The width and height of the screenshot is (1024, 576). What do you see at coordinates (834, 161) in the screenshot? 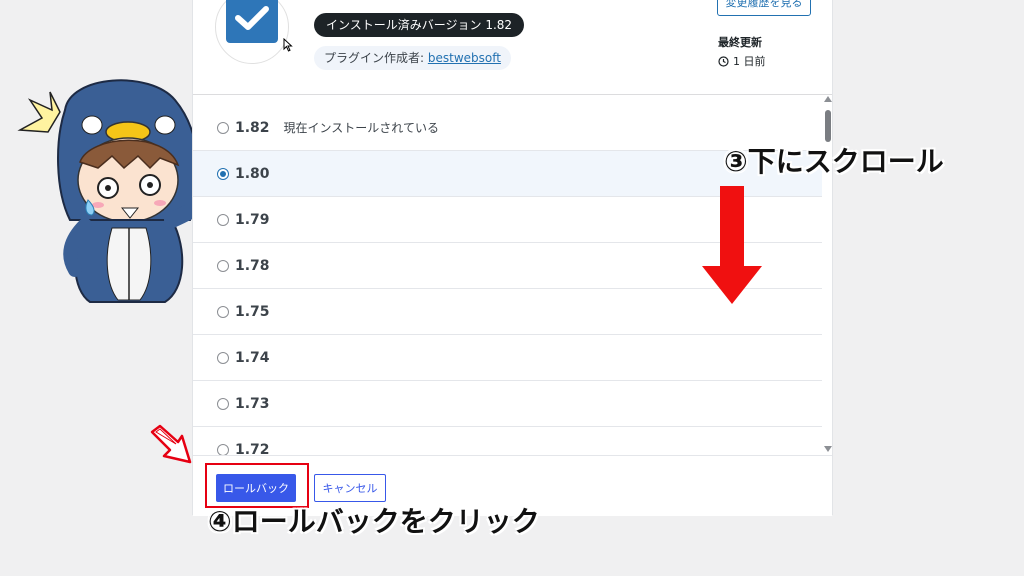
I see `step3-annotation: ③下にスクロール` at bounding box center [834, 161].